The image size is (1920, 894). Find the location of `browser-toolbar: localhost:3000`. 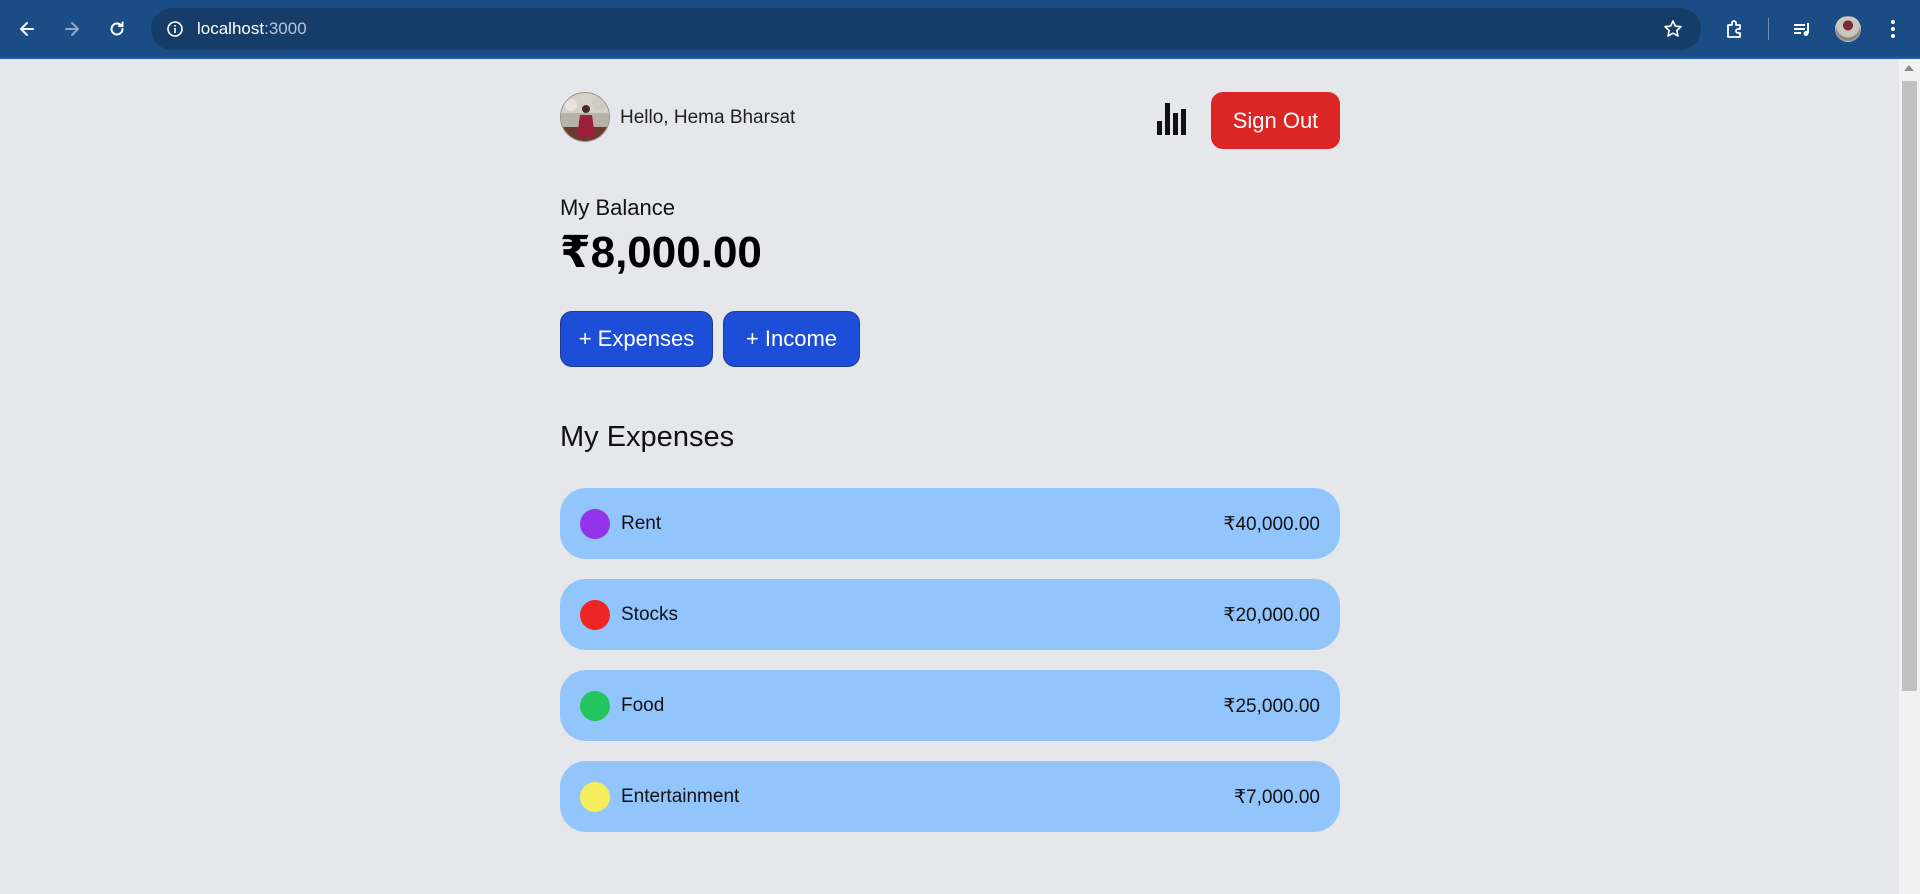

browser-toolbar: localhost:3000 is located at coordinates (960, 29).